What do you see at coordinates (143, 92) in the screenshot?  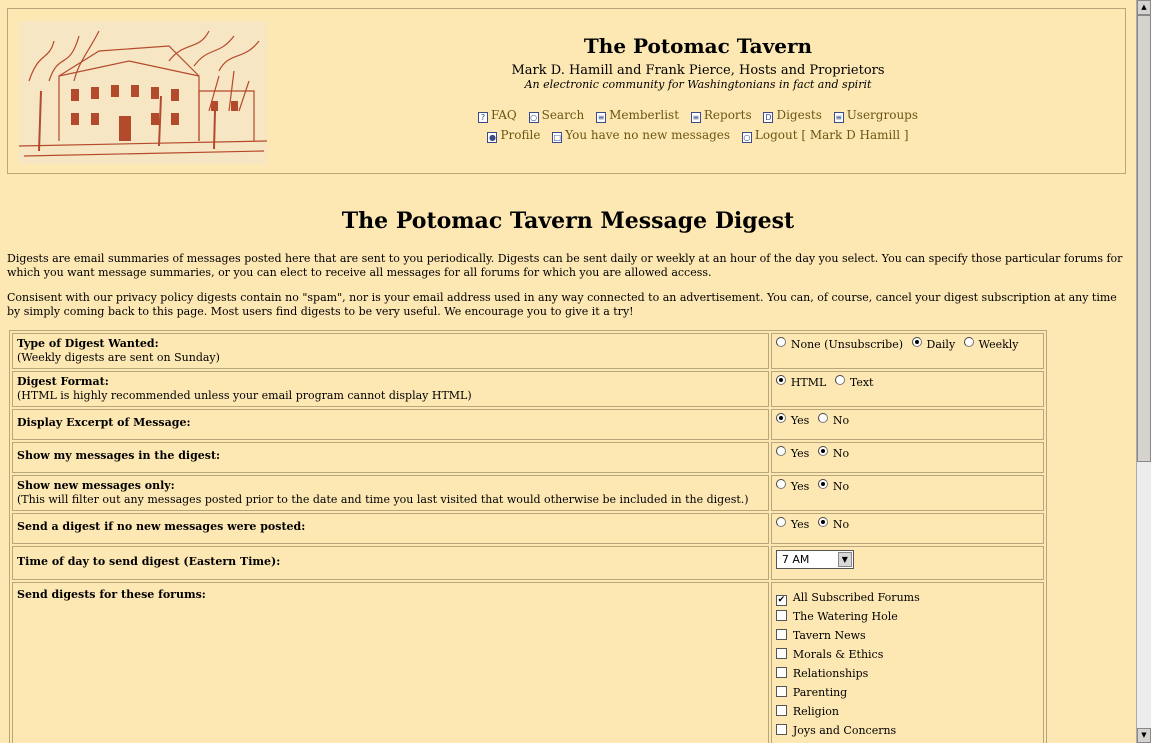 I see `tavern-logo-image` at bounding box center [143, 92].